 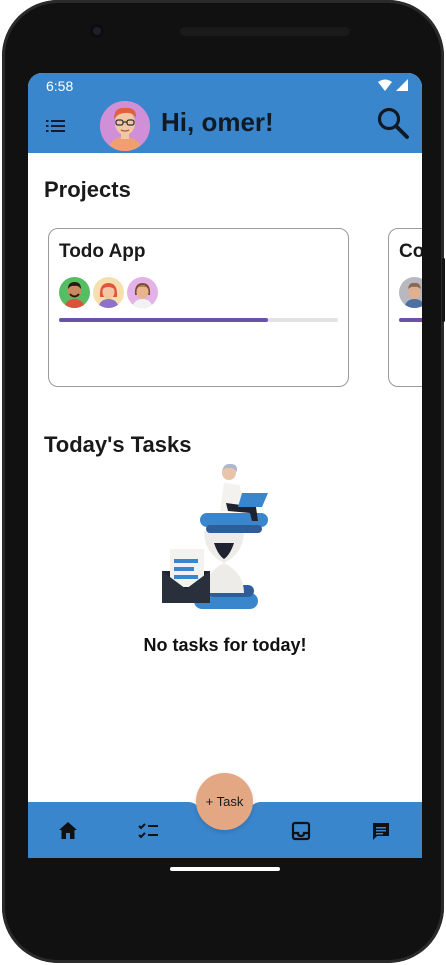 What do you see at coordinates (225, 645) in the screenshot?
I see `empty-tasks-message: No tasks for today!` at bounding box center [225, 645].